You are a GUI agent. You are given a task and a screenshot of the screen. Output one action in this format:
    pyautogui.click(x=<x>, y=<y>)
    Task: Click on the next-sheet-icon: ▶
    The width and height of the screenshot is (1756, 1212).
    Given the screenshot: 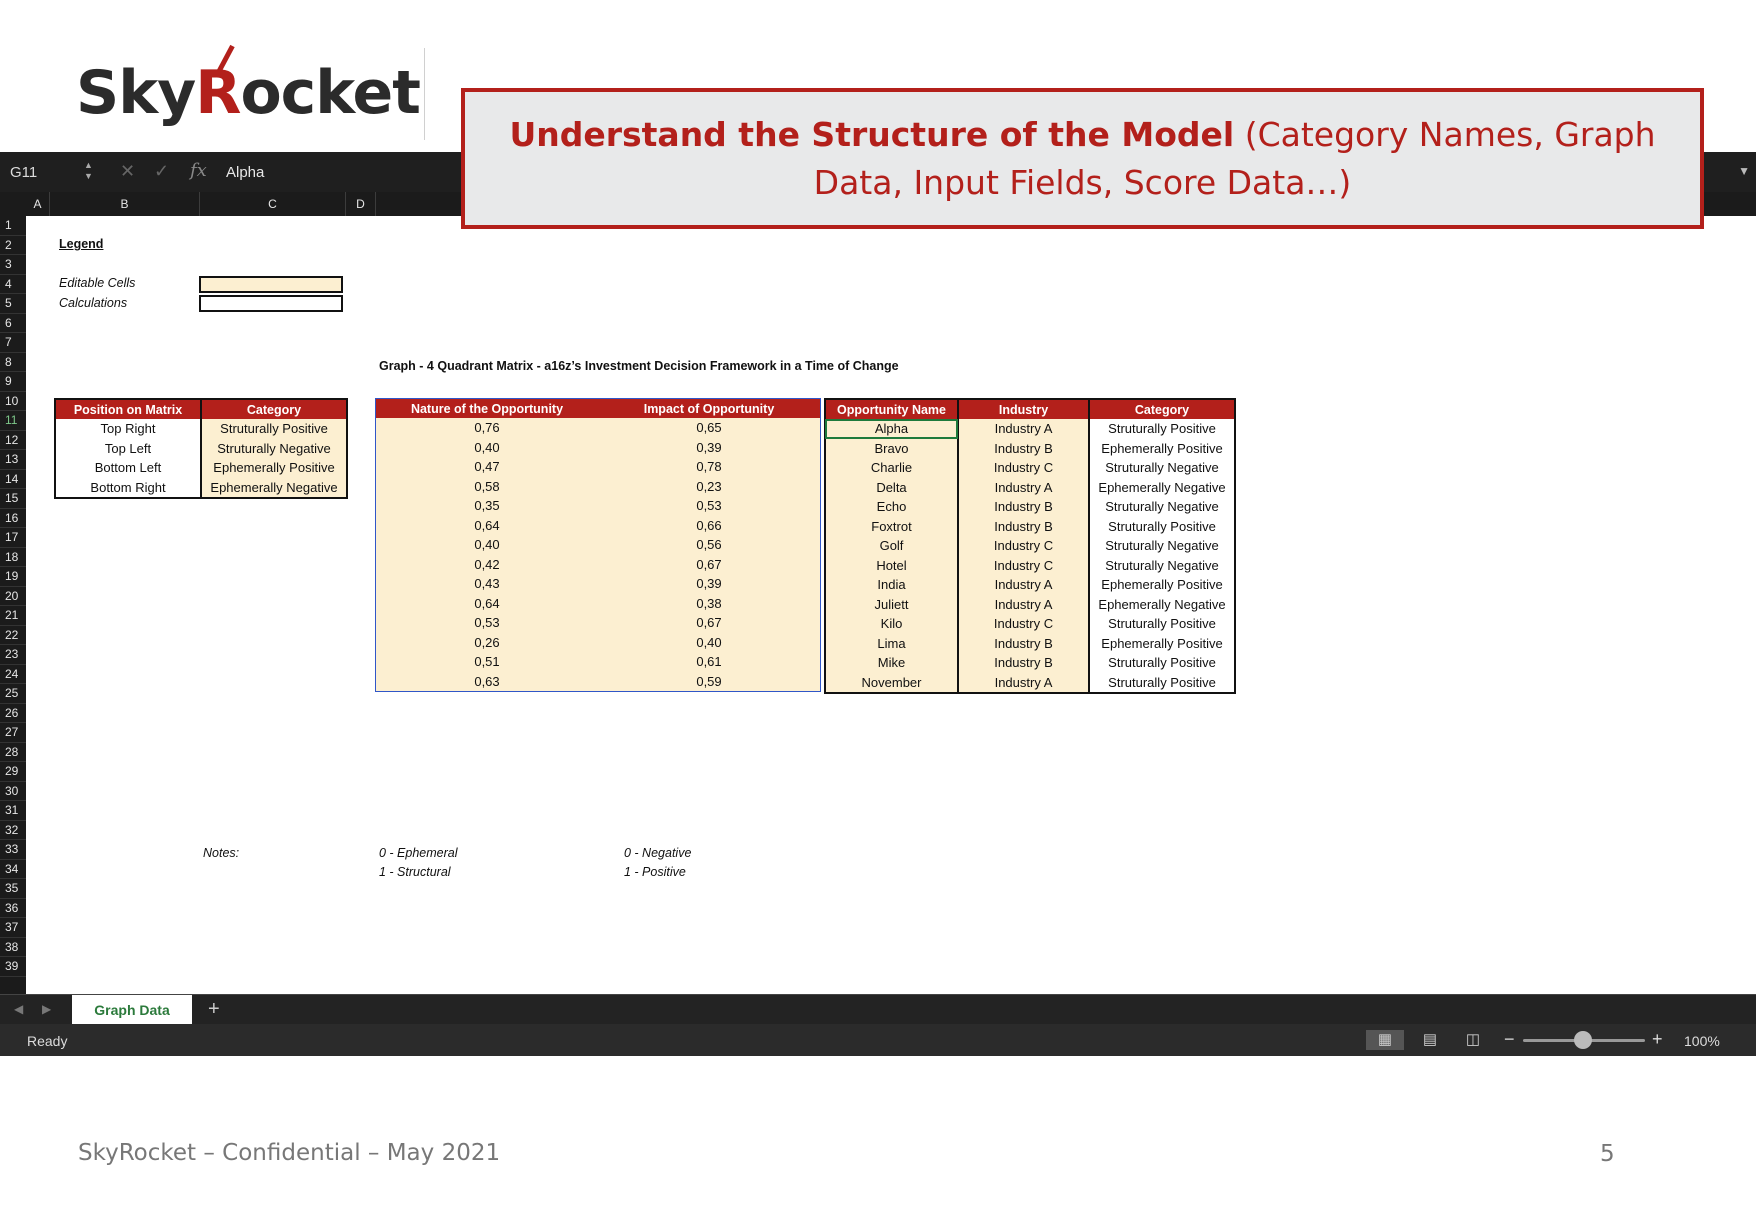 What is the action you would take?
    pyautogui.click(x=46, y=1009)
    